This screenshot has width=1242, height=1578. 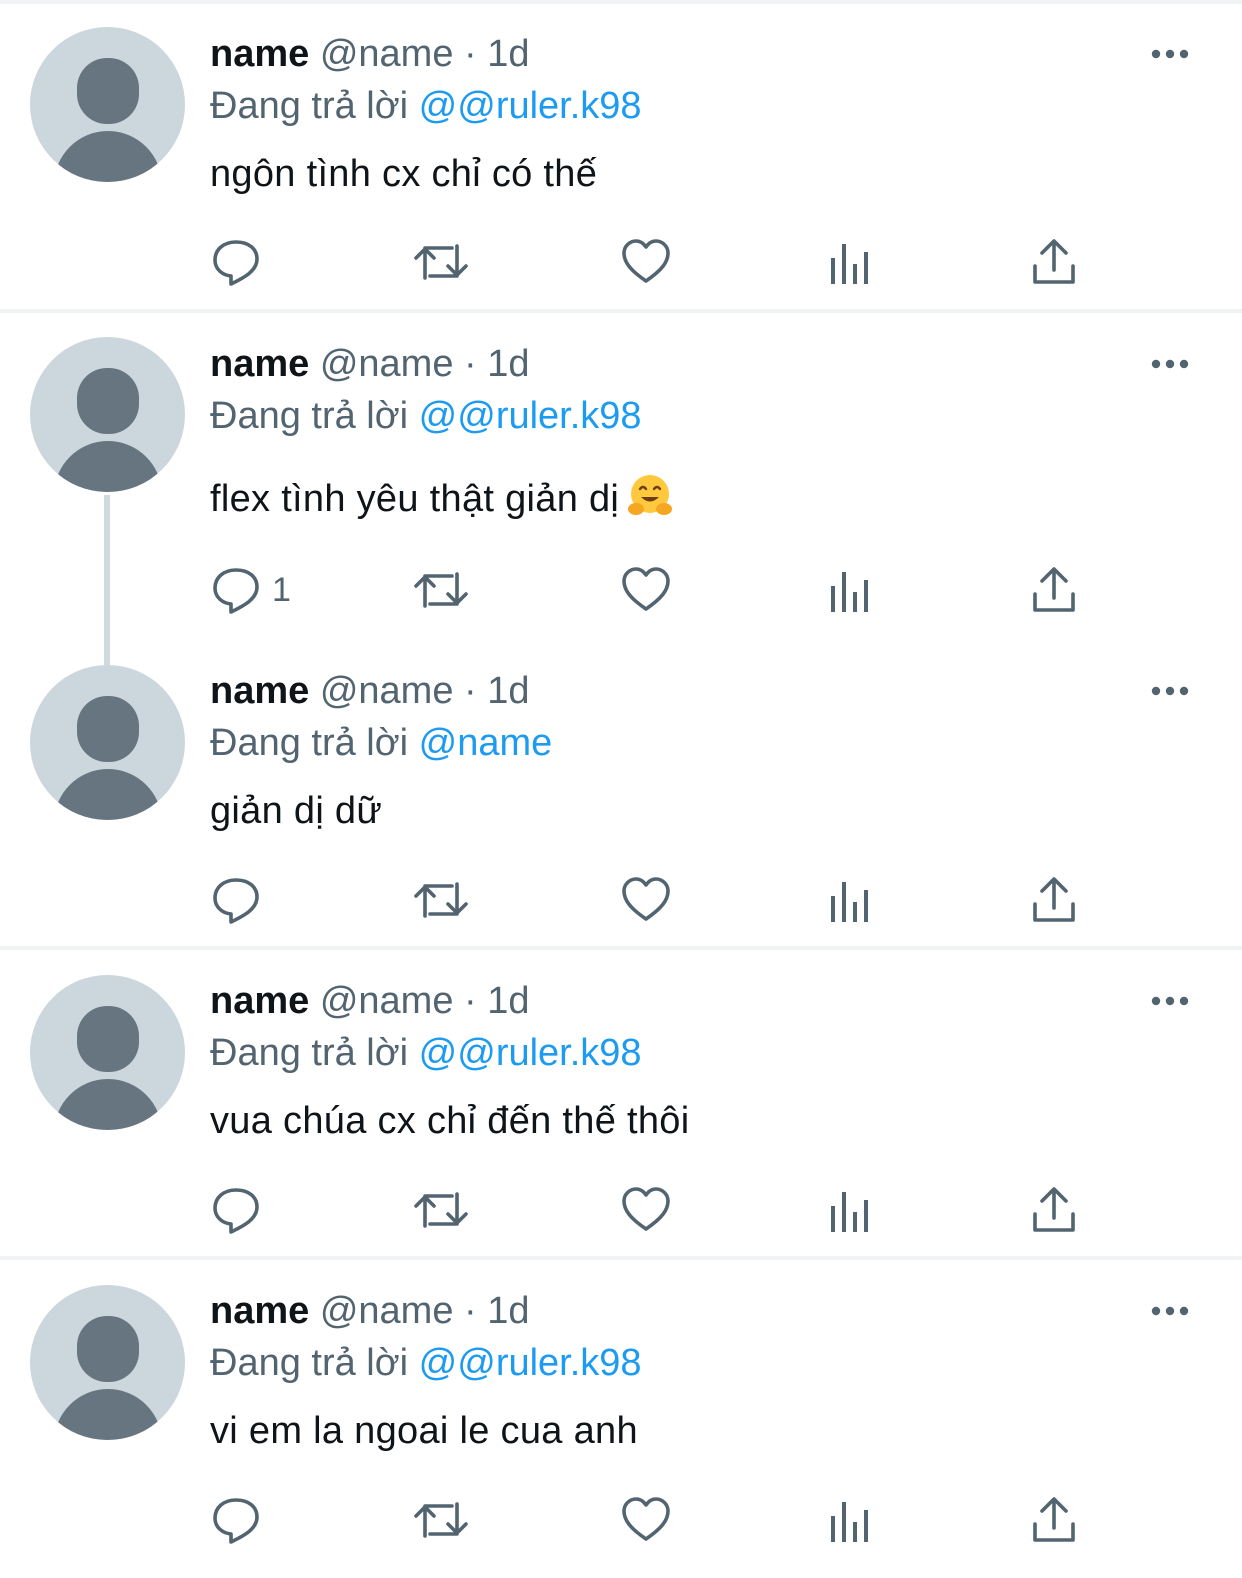 I want to click on tweet-text: giản dị dữ, so click(x=296, y=811).